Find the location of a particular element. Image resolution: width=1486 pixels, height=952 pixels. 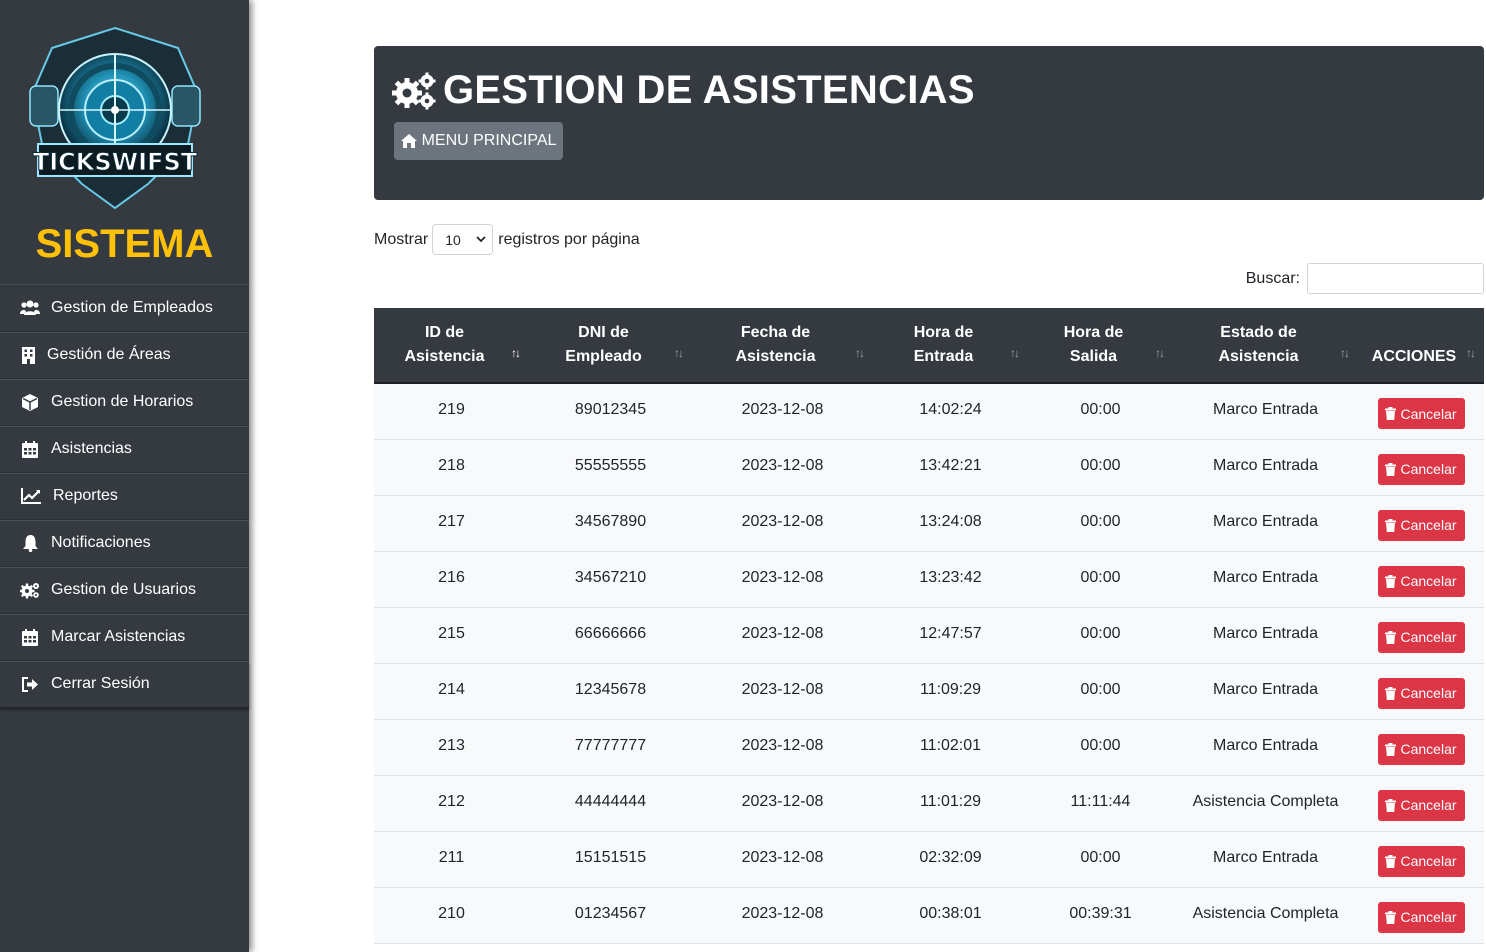

page-title-text: GESTION DE ASISTENCIAS is located at coordinates (709, 90).